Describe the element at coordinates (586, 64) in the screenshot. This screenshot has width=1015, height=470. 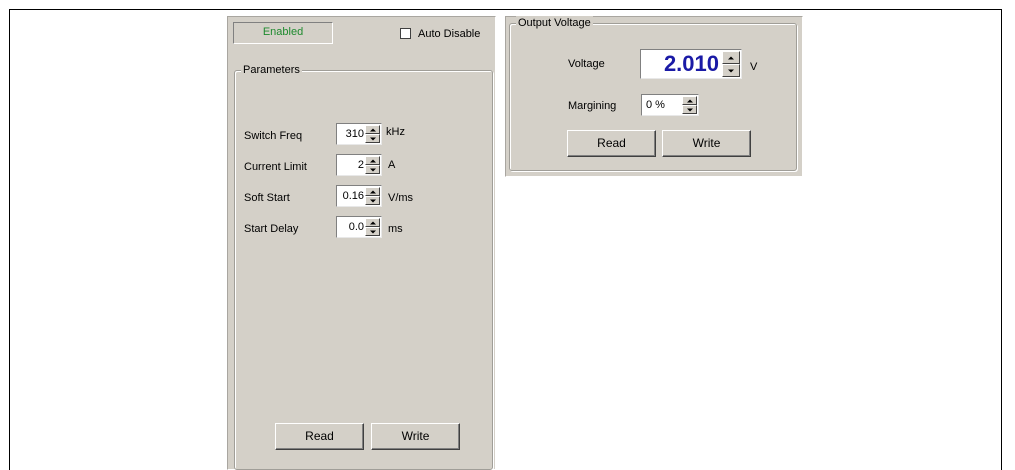
I see `voltage-label: Voltage` at that location.